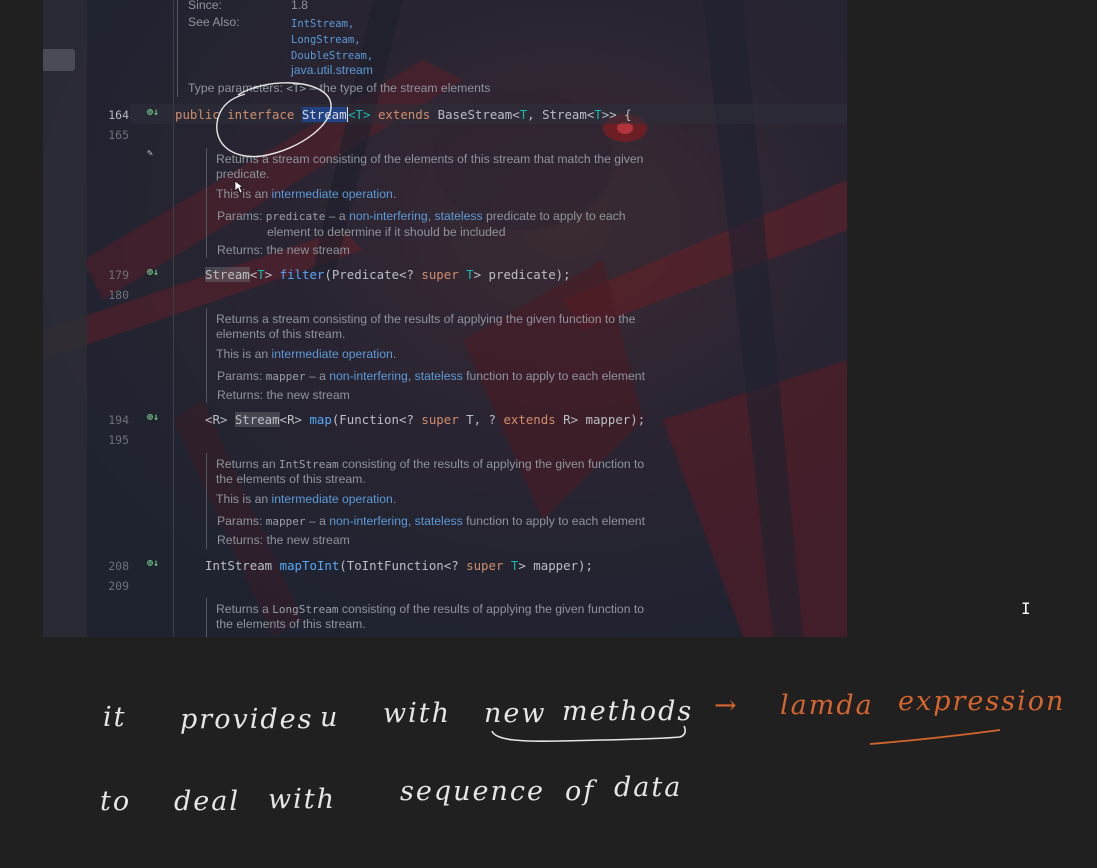  What do you see at coordinates (648, 787) in the screenshot?
I see `handwriting-word: data` at bounding box center [648, 787].